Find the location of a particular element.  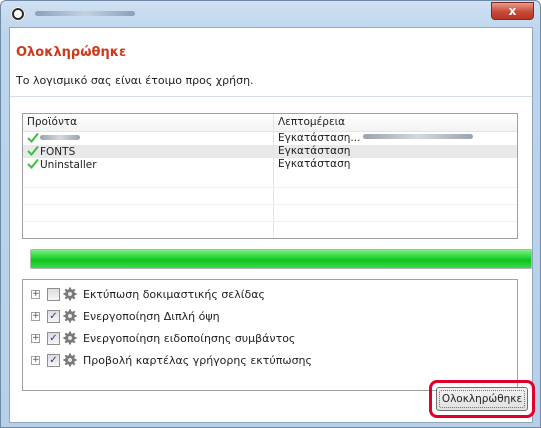

option-print-test-page: + Εκτύπωση δοκιμαστικής σελίδας is located at coordinates (148, 294).